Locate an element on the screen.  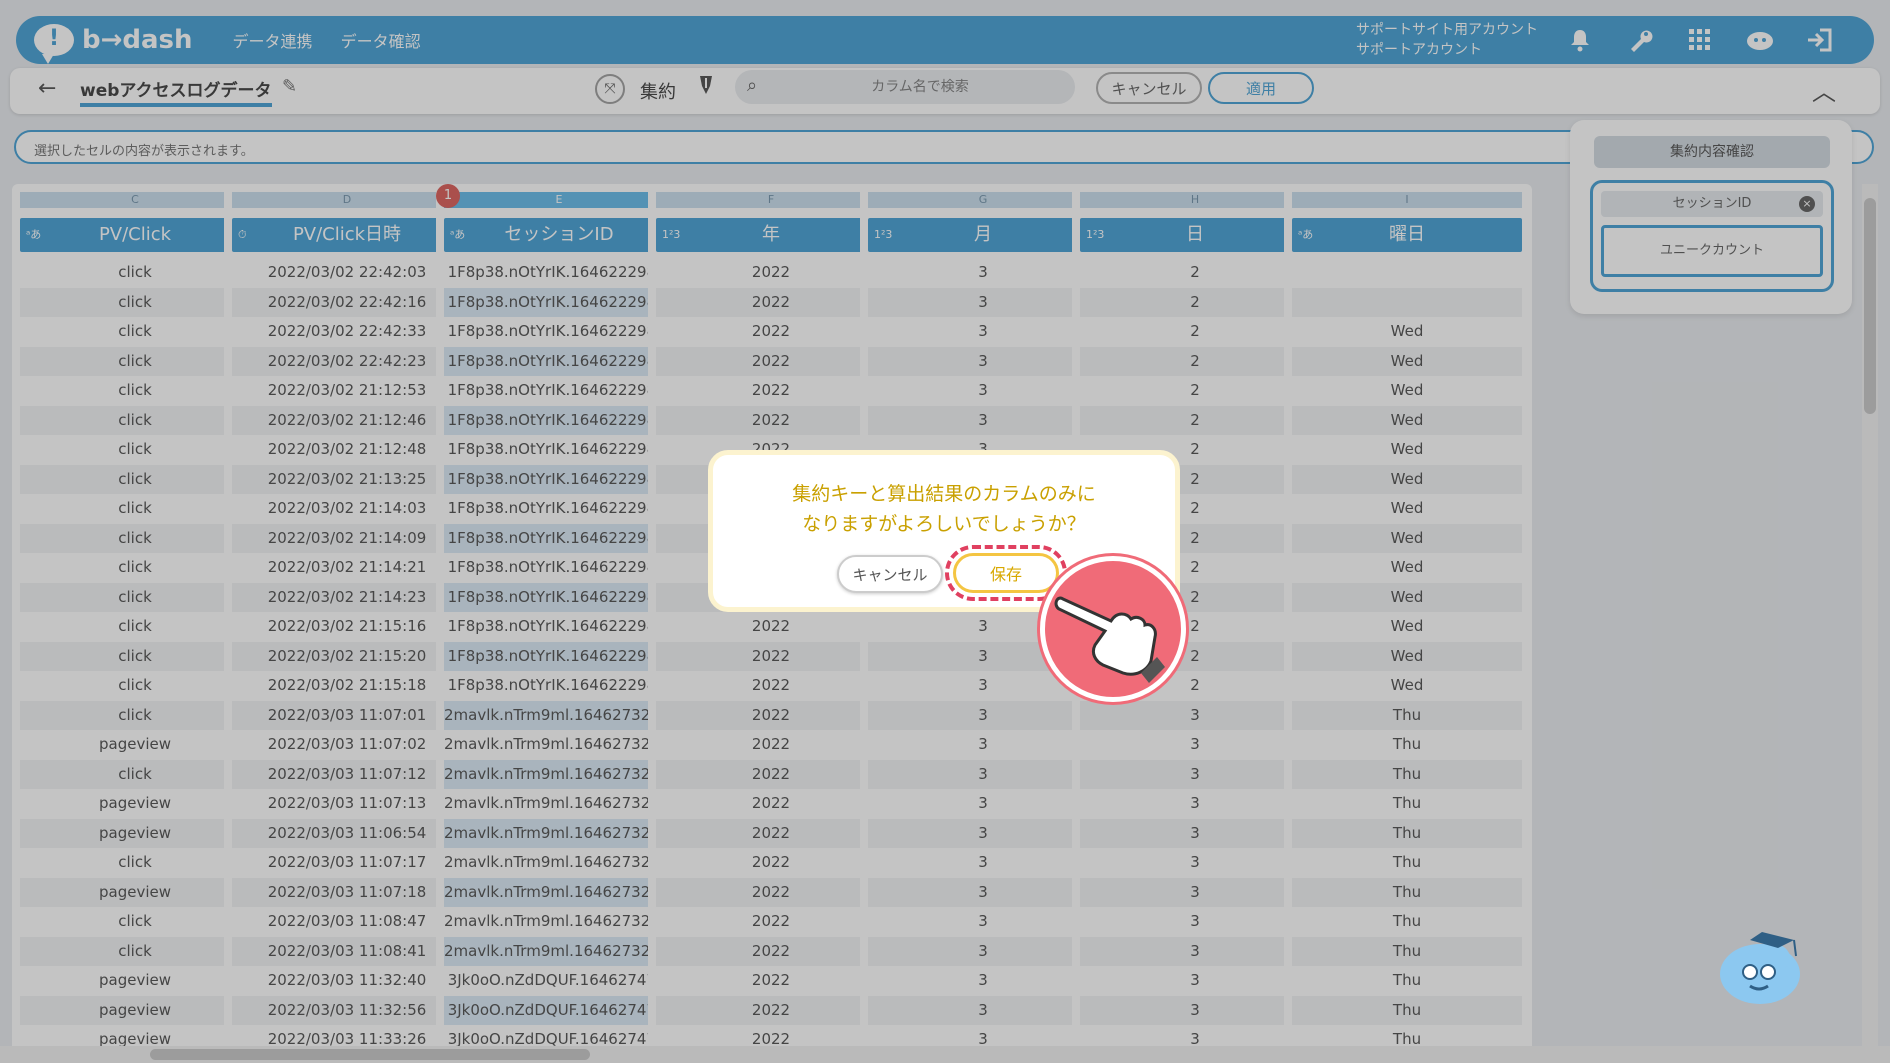
dialog-save-button: 保存 is located at coordinates (1006, 573).